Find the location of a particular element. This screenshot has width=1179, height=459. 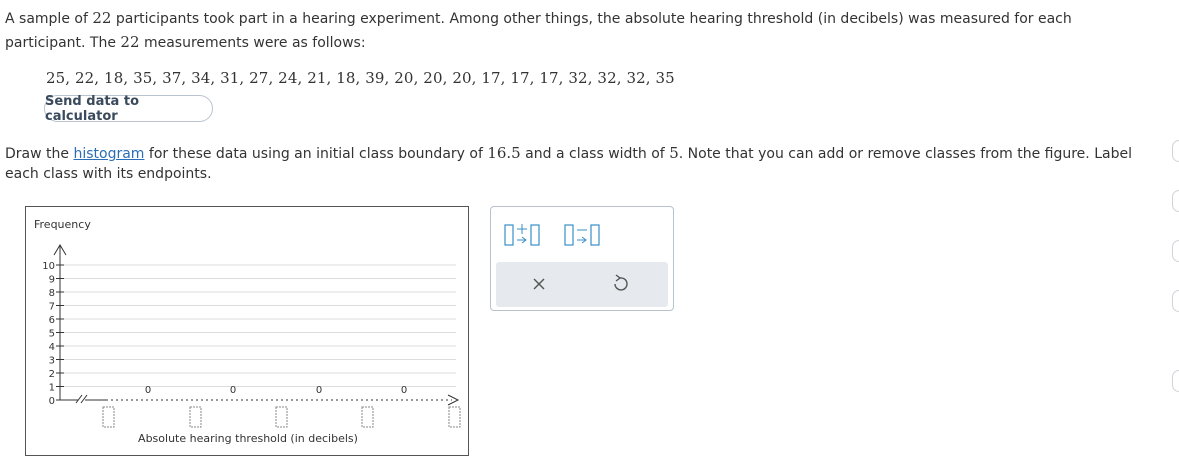

measurement-count: 22 is located at coordinates (130, 42).